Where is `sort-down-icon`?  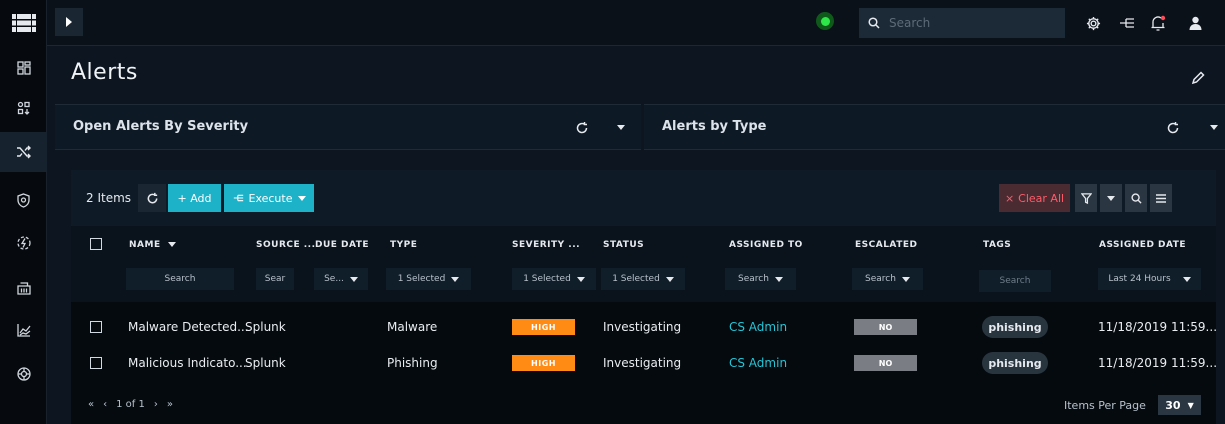
sort-down-icon is located at coordinates (172, 244).